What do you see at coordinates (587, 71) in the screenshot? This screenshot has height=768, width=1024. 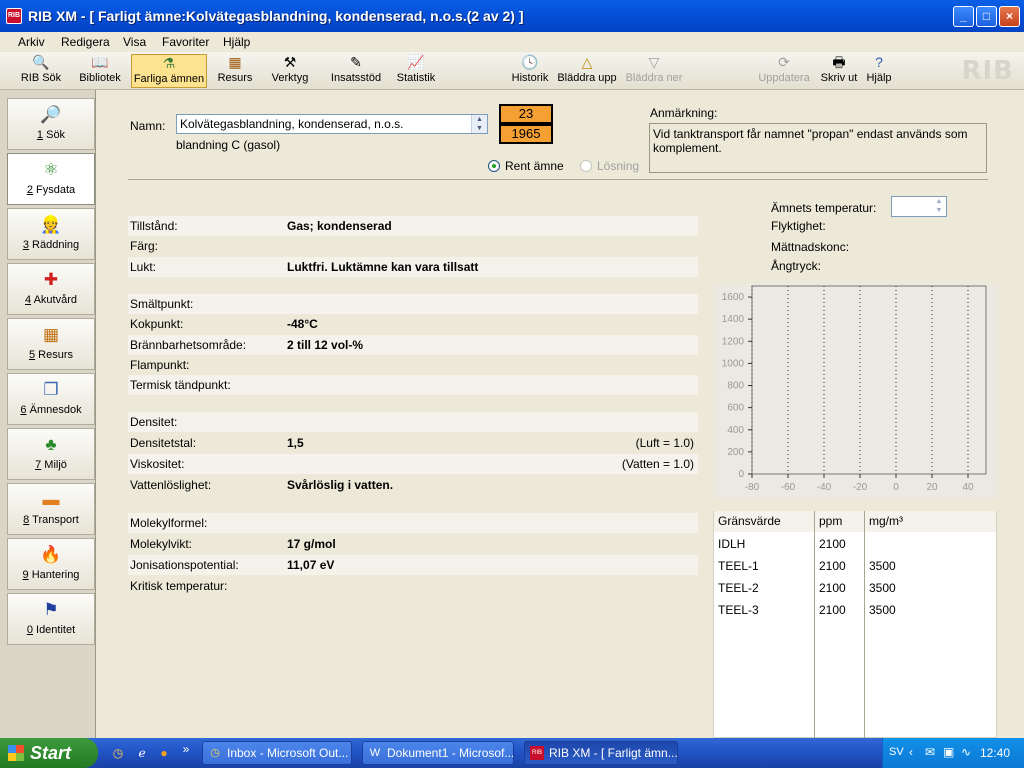 I see `tool-bladdra-upp: △ Bläddra upp` at bounding box center [587, 71].